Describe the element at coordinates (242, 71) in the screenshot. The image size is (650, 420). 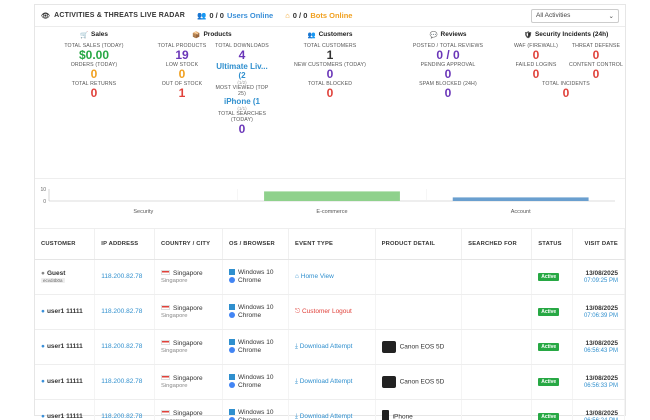
I see `top-download-link: Ultimate Liv... (2` at that location.